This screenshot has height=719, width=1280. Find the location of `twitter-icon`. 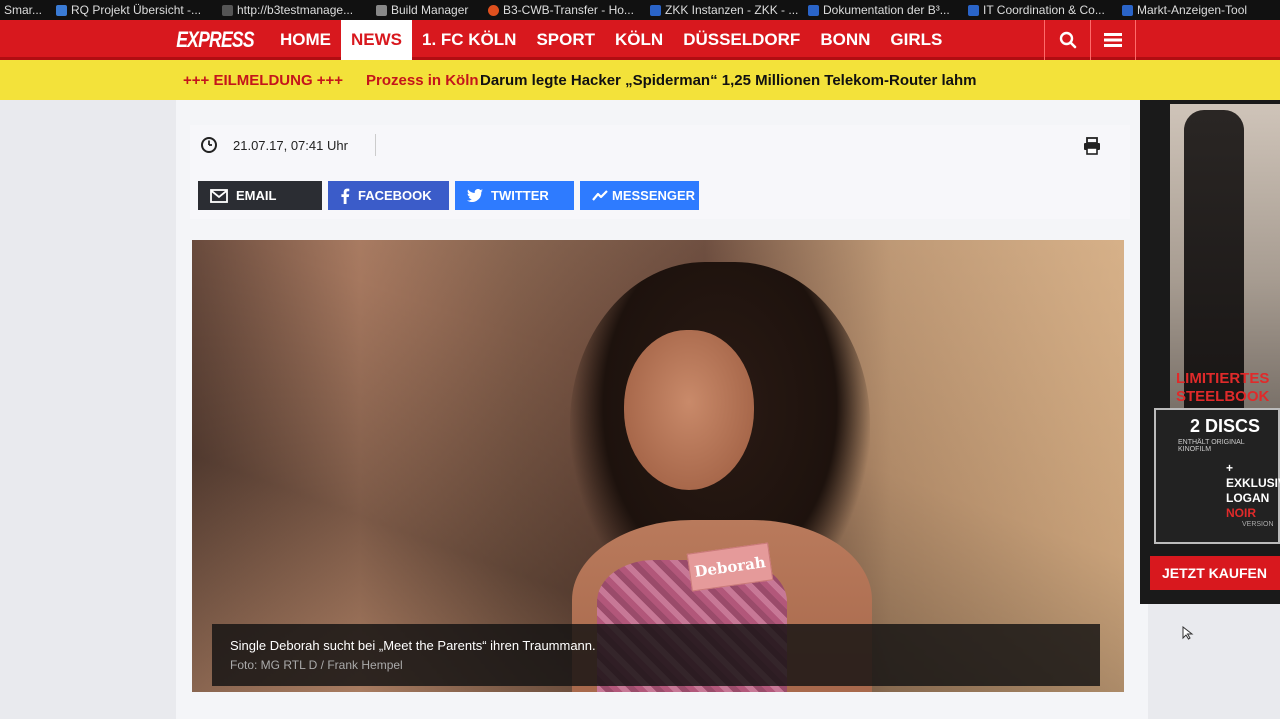

twitter-icon is located at coordinates (475, 195).